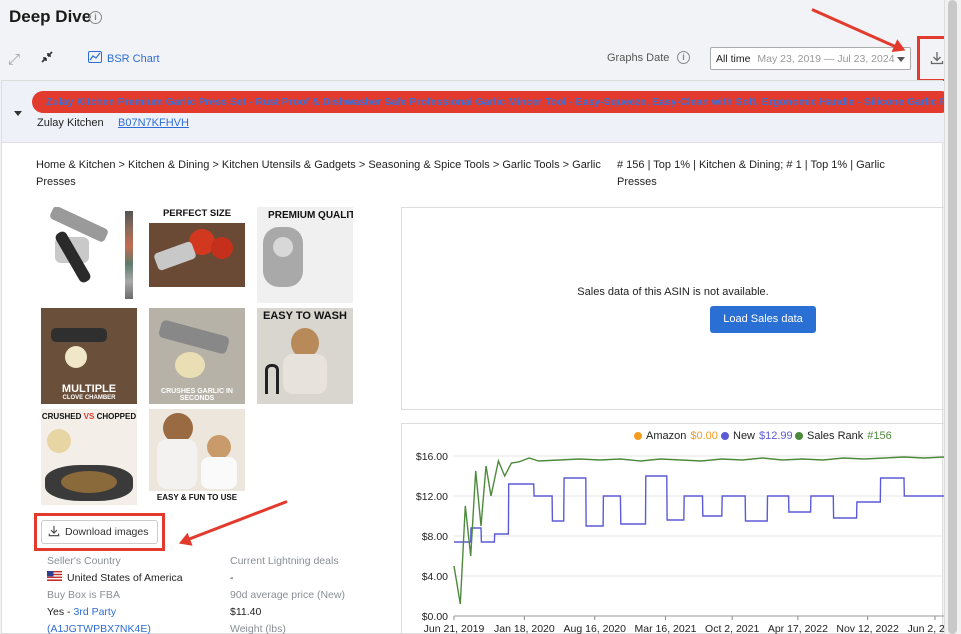 The width and height of the screenshot is (961, 634). What do you see at coordinates (704, 436) in the screenshot?
I see `legend-value-amazon: $0.00` at bounding box center [704, 436].